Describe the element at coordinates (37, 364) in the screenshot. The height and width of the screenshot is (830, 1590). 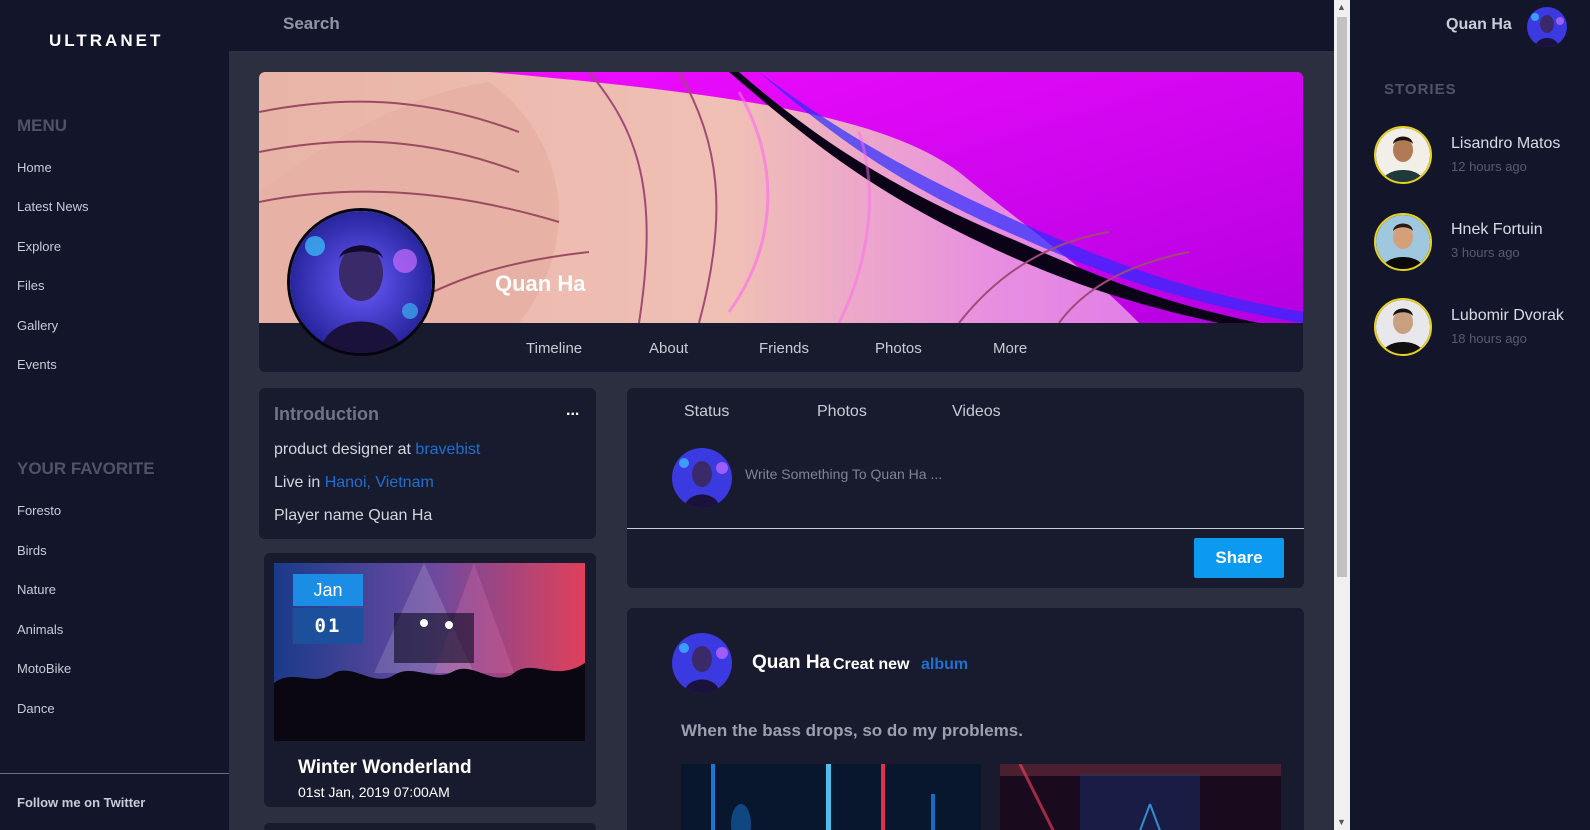
I see `menu-item-events: Events` at that location.